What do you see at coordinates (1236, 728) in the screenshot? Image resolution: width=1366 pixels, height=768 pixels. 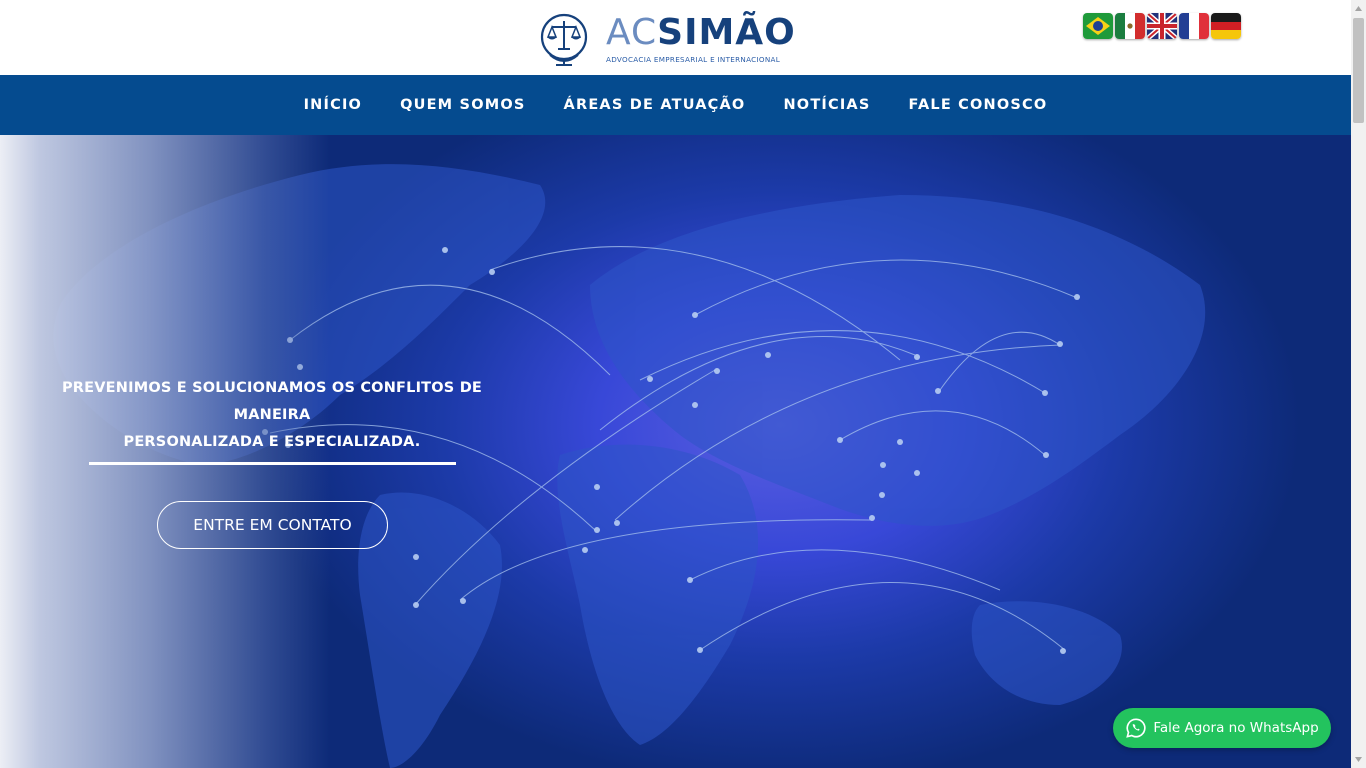 I see `whatsapp-label: Fale Agora no WhatsApp` at bounding box center [1236, 728].